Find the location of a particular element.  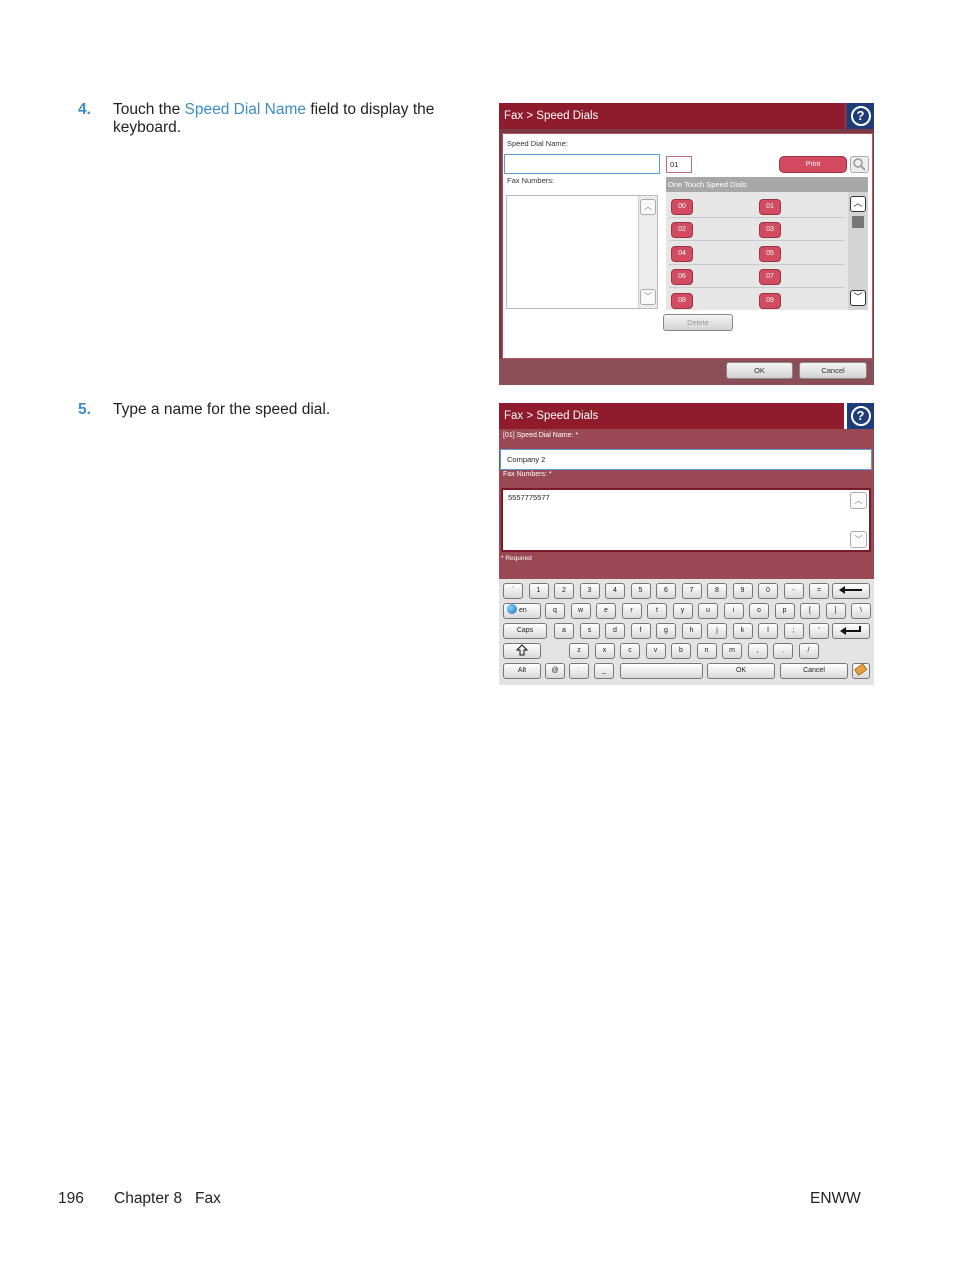

keyboard-key: . is located at coordinates (783, 651).